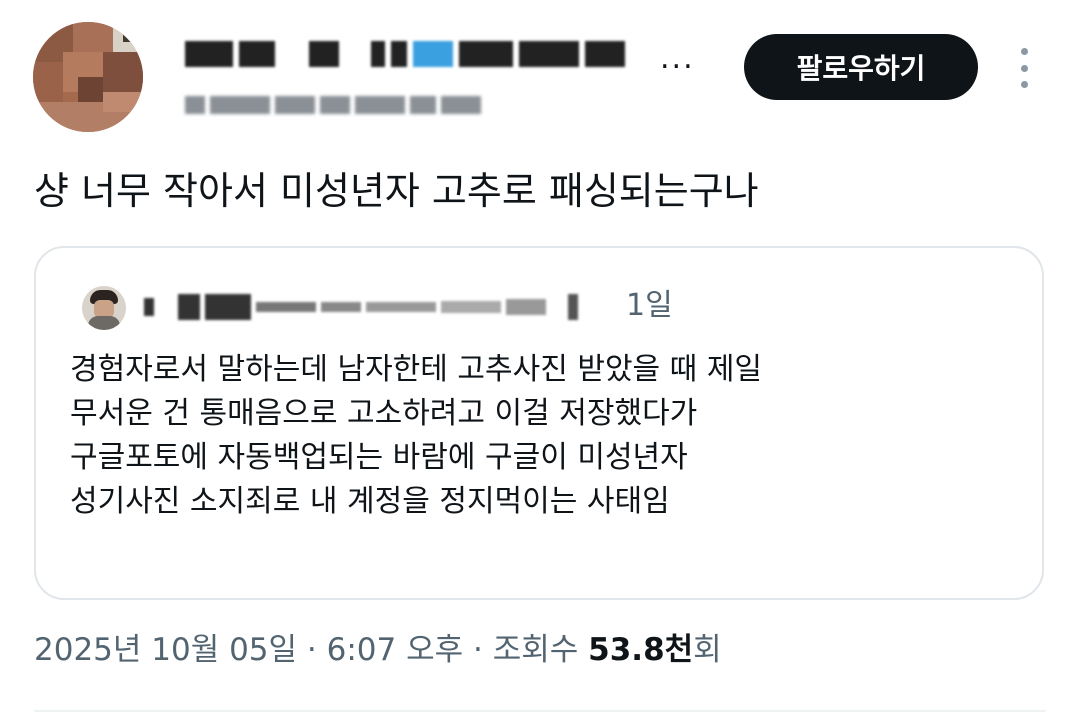 The image size is (1080, 714). I want to click on quoted-author-name-redacted, so click(379, 307).